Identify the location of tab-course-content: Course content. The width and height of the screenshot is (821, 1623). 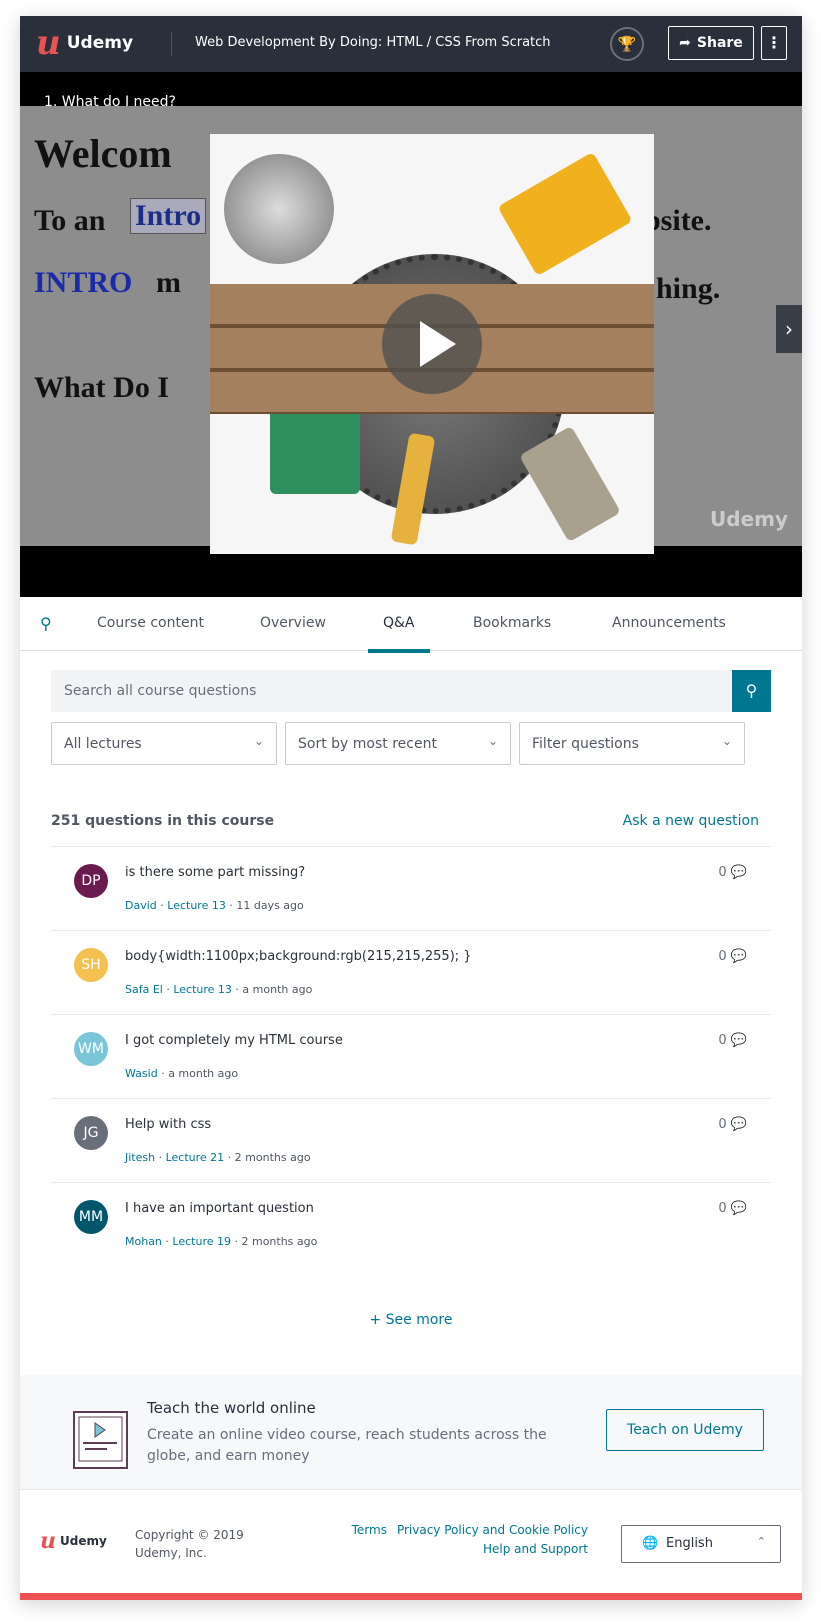
(150, 623).